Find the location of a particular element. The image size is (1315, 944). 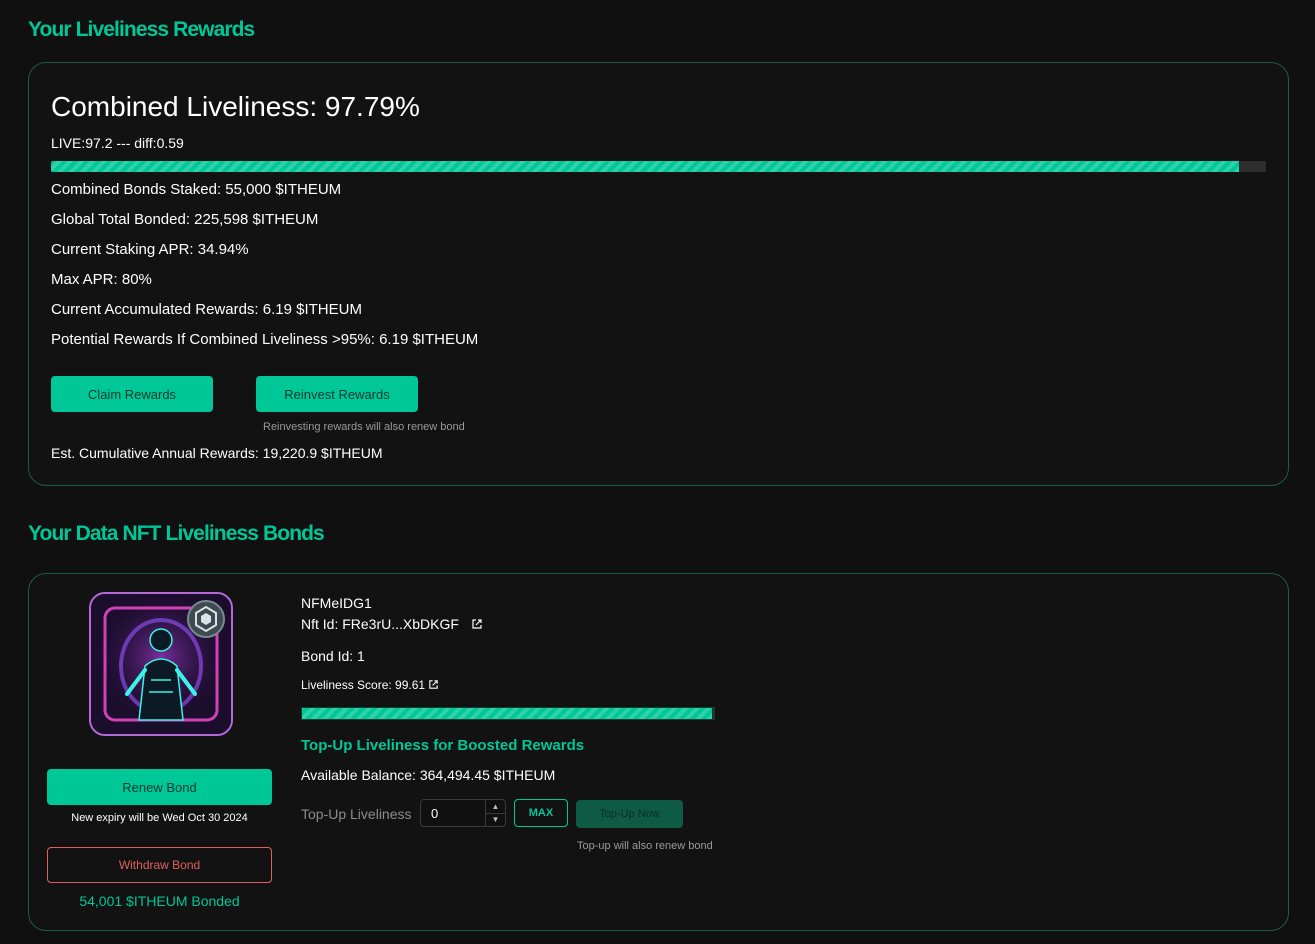

reinvest-rewards-button: Reinvest Rewards is located at coordinates (337, 394).